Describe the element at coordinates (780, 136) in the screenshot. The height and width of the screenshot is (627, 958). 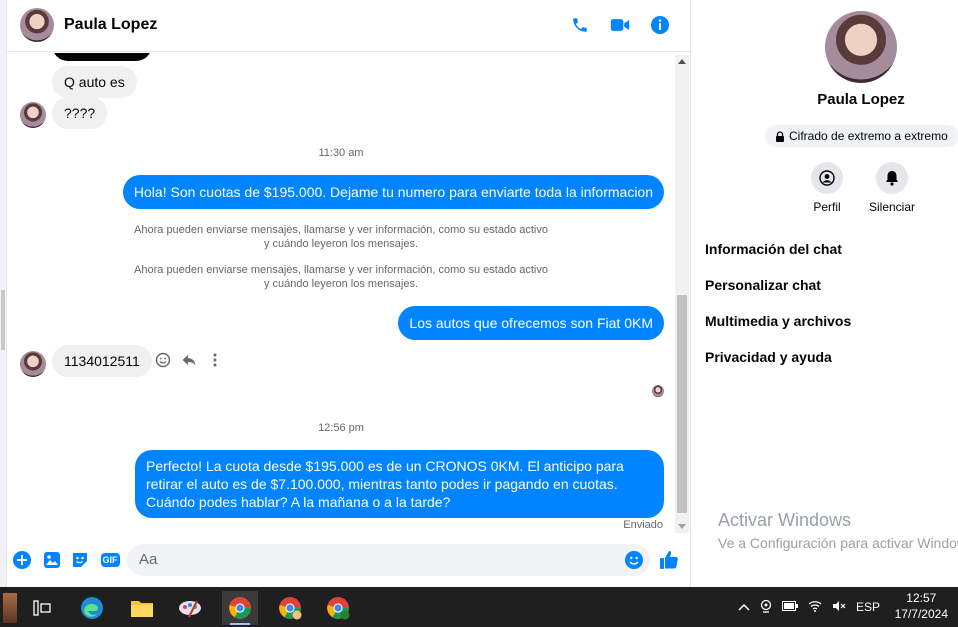
I see `lock-icon` at that location.